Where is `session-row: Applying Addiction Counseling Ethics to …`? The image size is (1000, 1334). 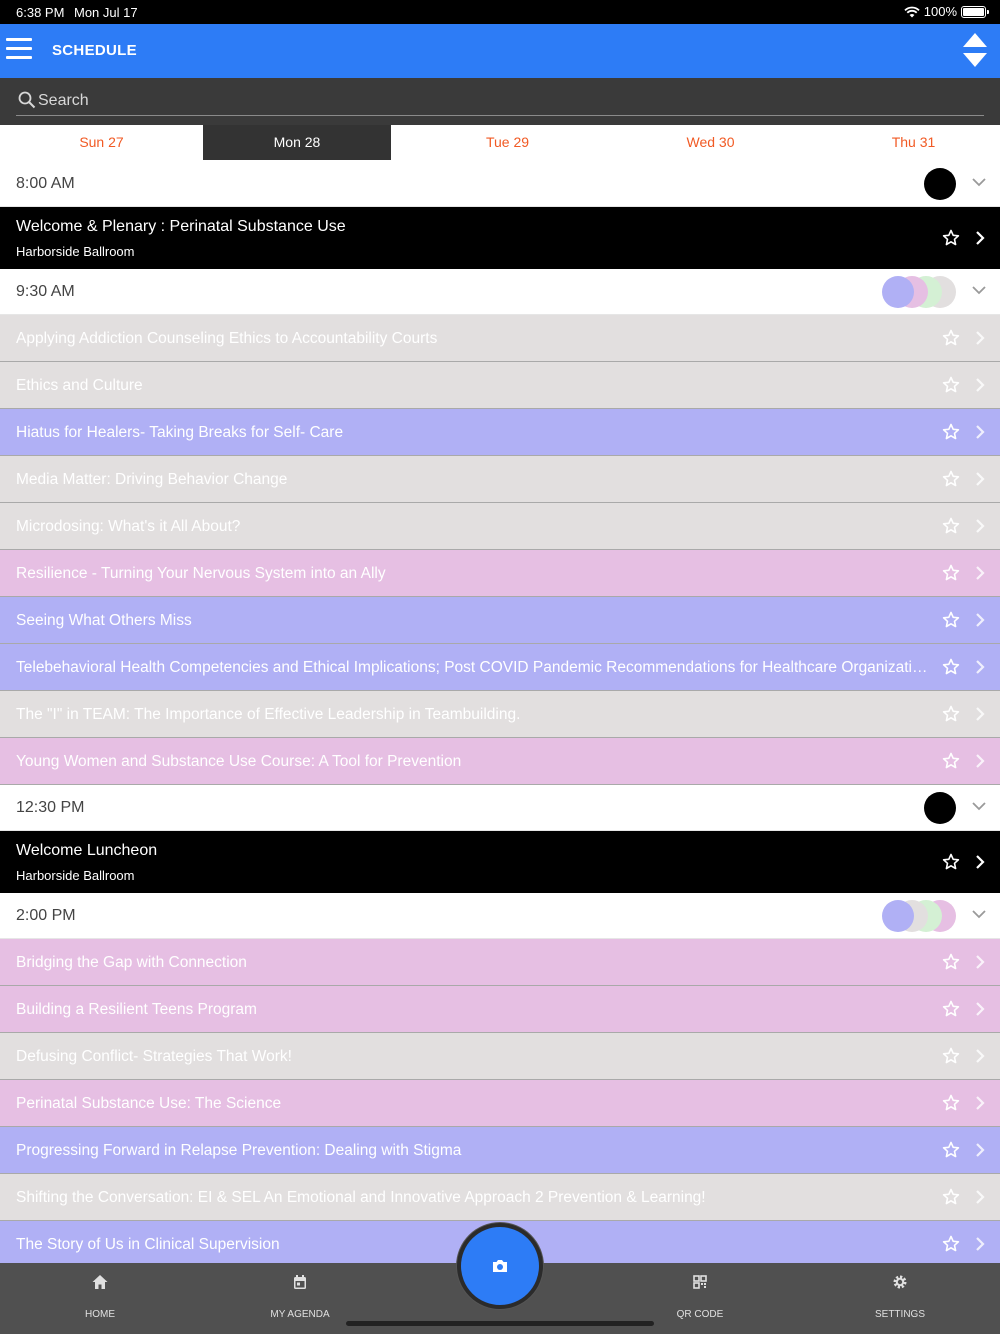 session-row: Applying Addiction Counseling Ethics to … is located at coordinates (500, 338).